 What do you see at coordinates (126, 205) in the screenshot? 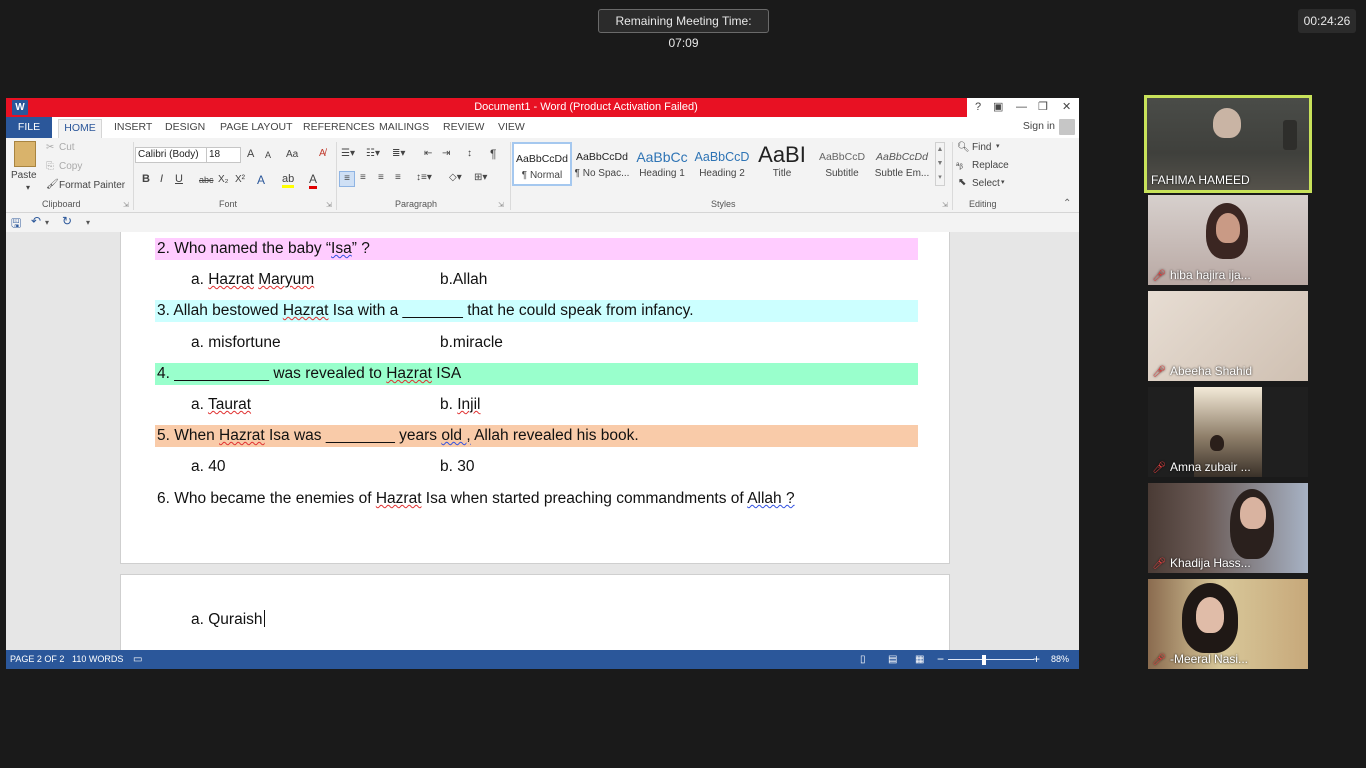
I see `clipboard-launcher-icon: ⇲` at bounding box center [126, 205].